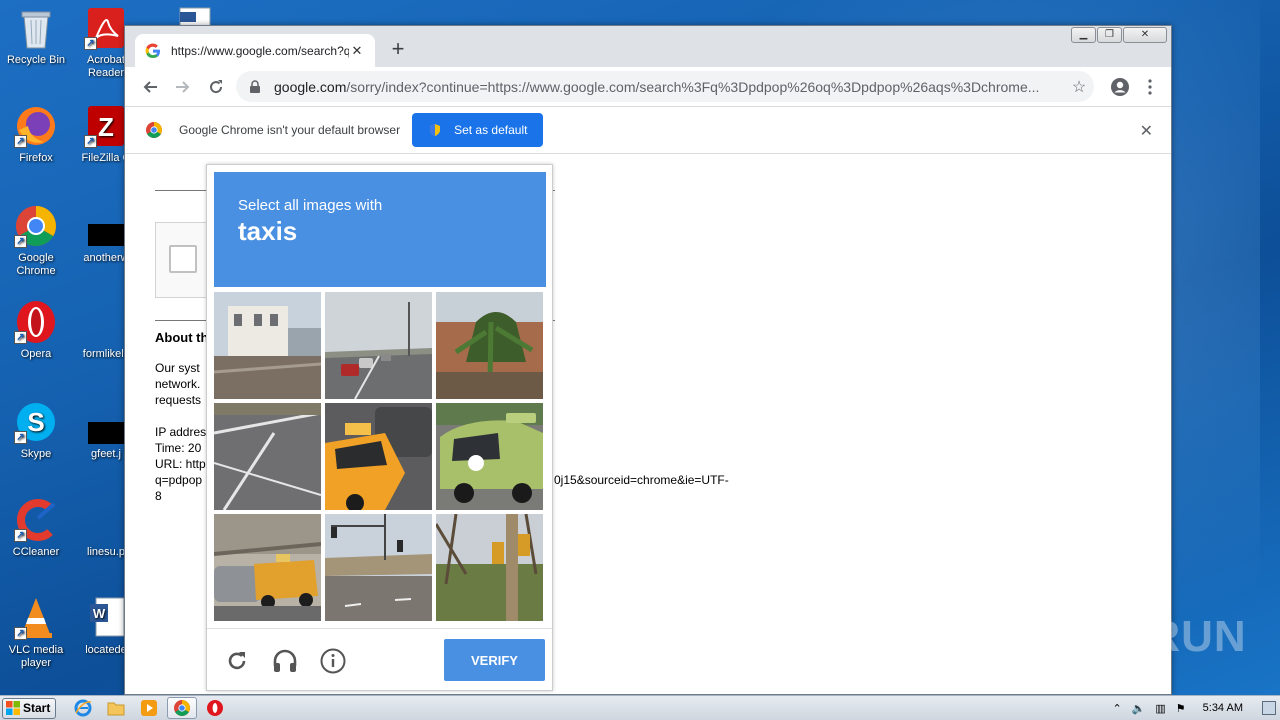  I want to click on desktop-icon-skype: S ↗ Skype, so click(36, 430).